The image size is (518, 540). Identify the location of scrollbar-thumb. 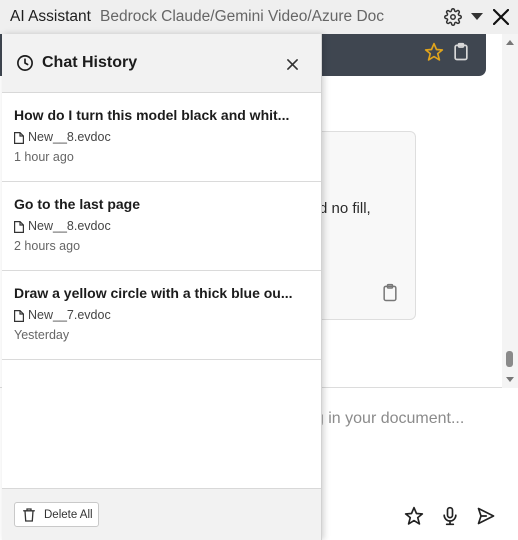
(509, 359).